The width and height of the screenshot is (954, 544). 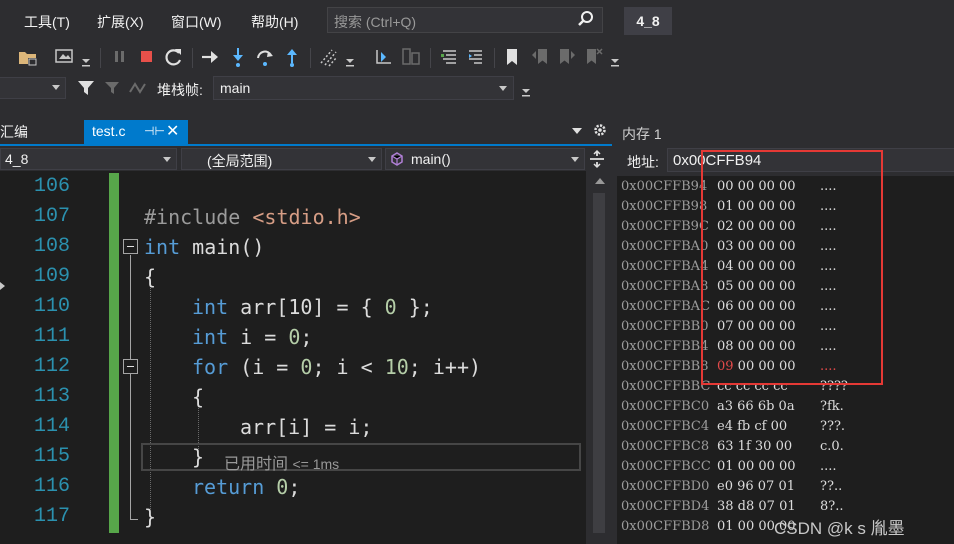 What do you see at coordinates (665, 426) in the screenshot?
I see `memory-address: 0x00CFFBC4` at bounding box center [665, 426].